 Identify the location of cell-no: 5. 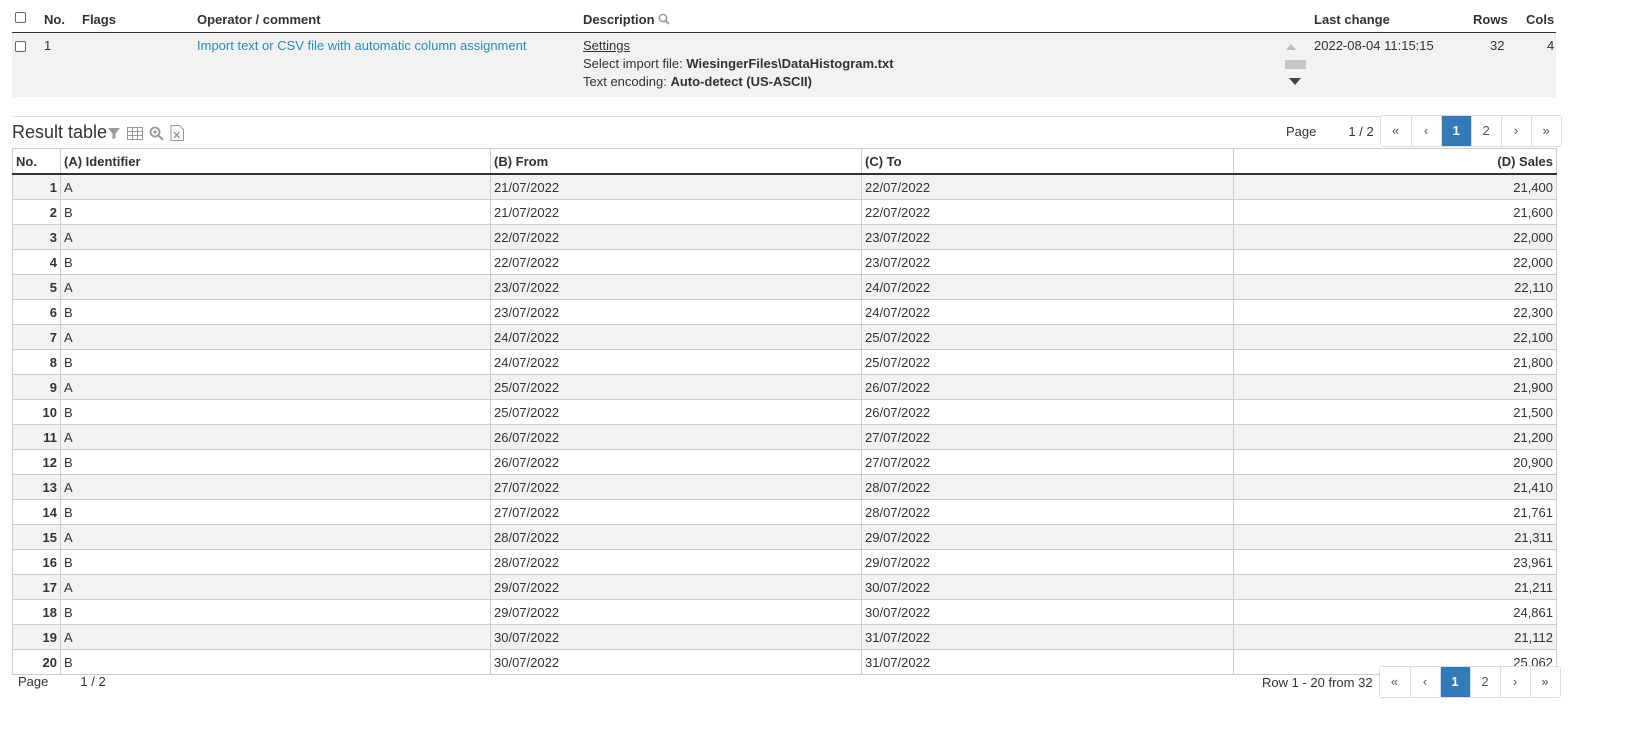
(36, 287).